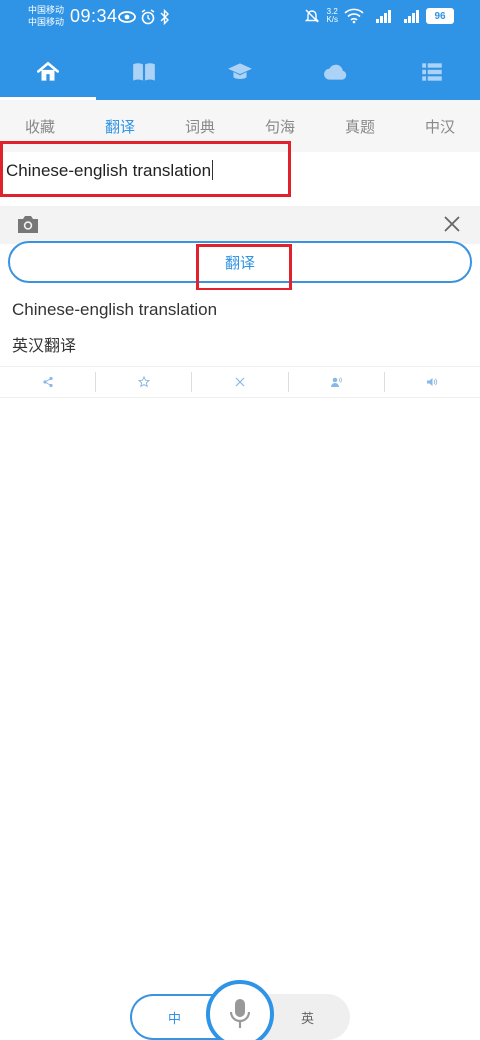  I want to click on main-nav, so click(240, 72).